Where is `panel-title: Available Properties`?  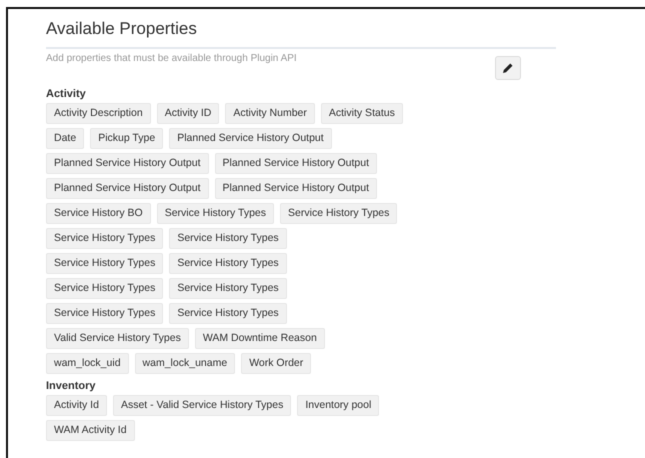 panel-title: Available Properties is located at coordinates (301, 34).